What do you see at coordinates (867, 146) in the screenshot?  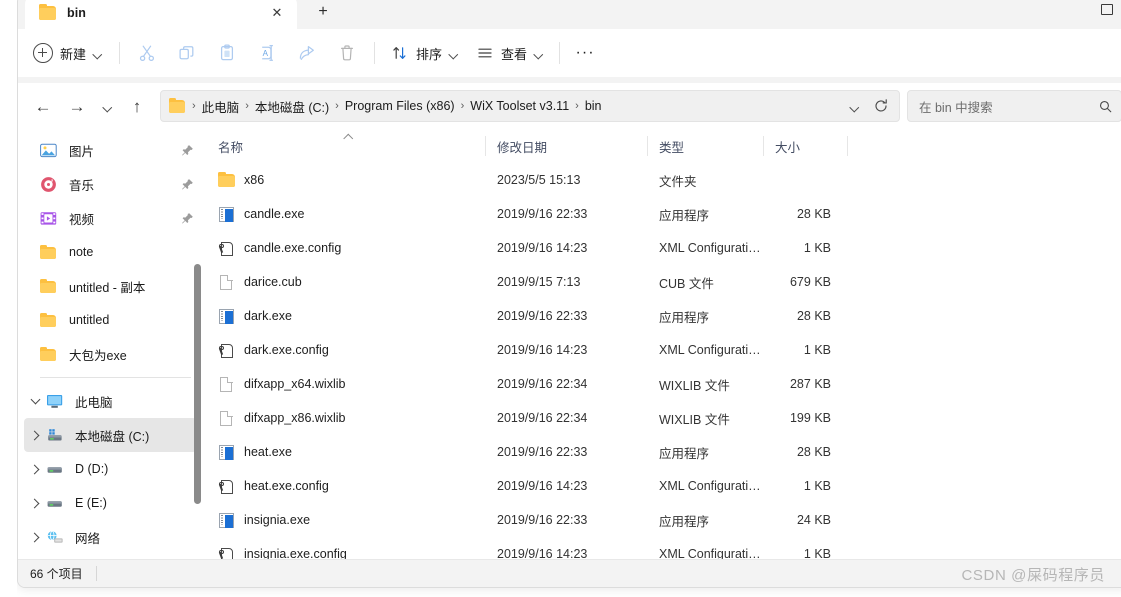 I see `column-header-extra` at bounding box center [867, 146].